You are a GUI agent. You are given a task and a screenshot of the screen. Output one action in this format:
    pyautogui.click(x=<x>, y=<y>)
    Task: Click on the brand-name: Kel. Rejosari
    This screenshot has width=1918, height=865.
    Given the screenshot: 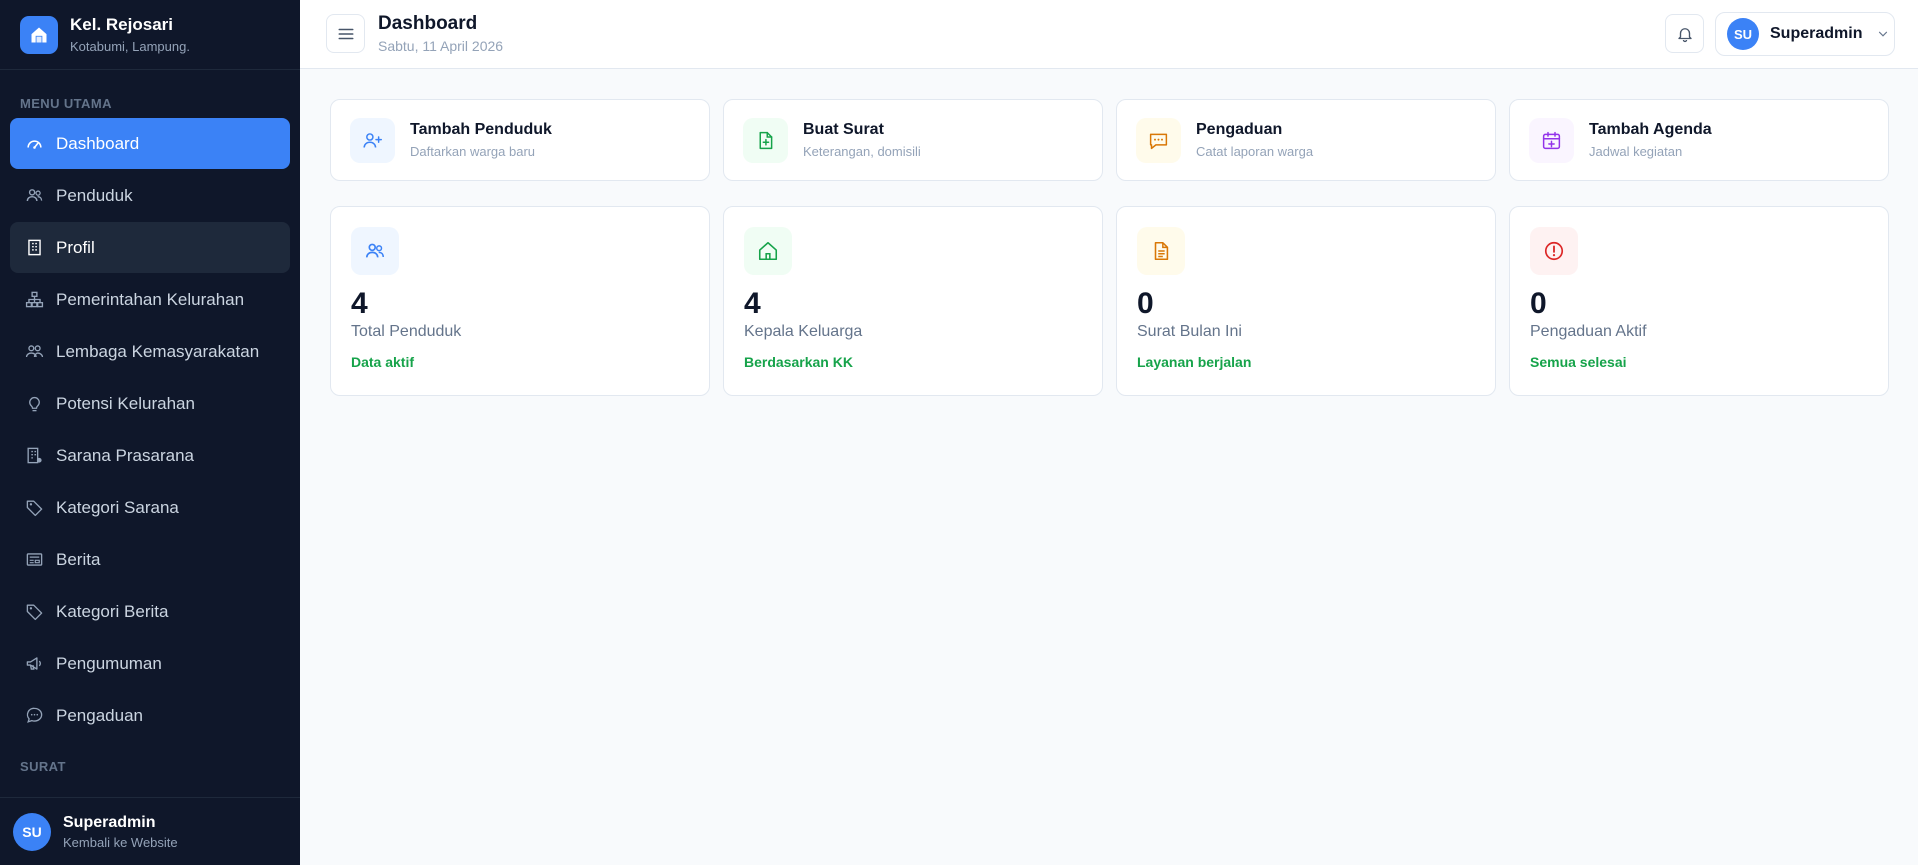 What is the action you would take?
    pyautogui.click(x=121, y=24)
    